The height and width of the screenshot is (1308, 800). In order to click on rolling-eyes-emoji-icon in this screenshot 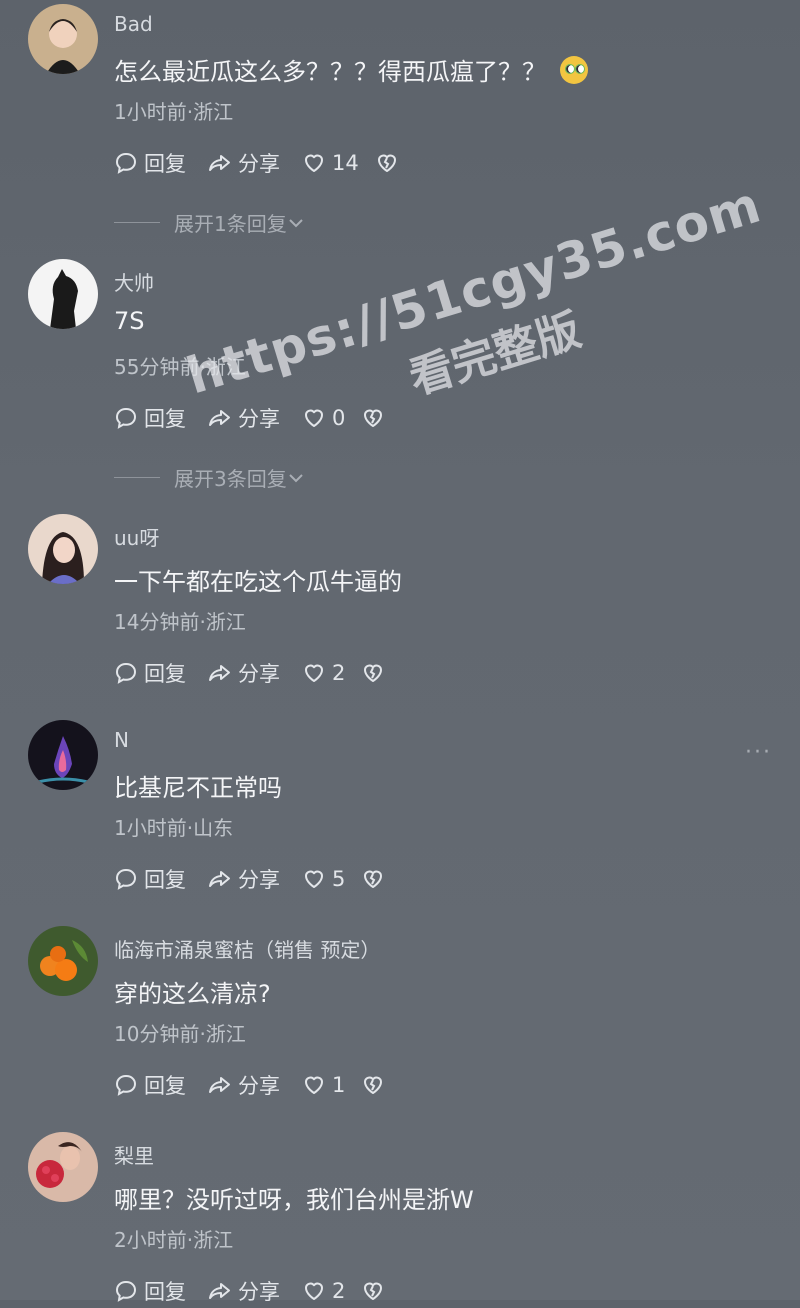, I will do `click(574, 69)`.